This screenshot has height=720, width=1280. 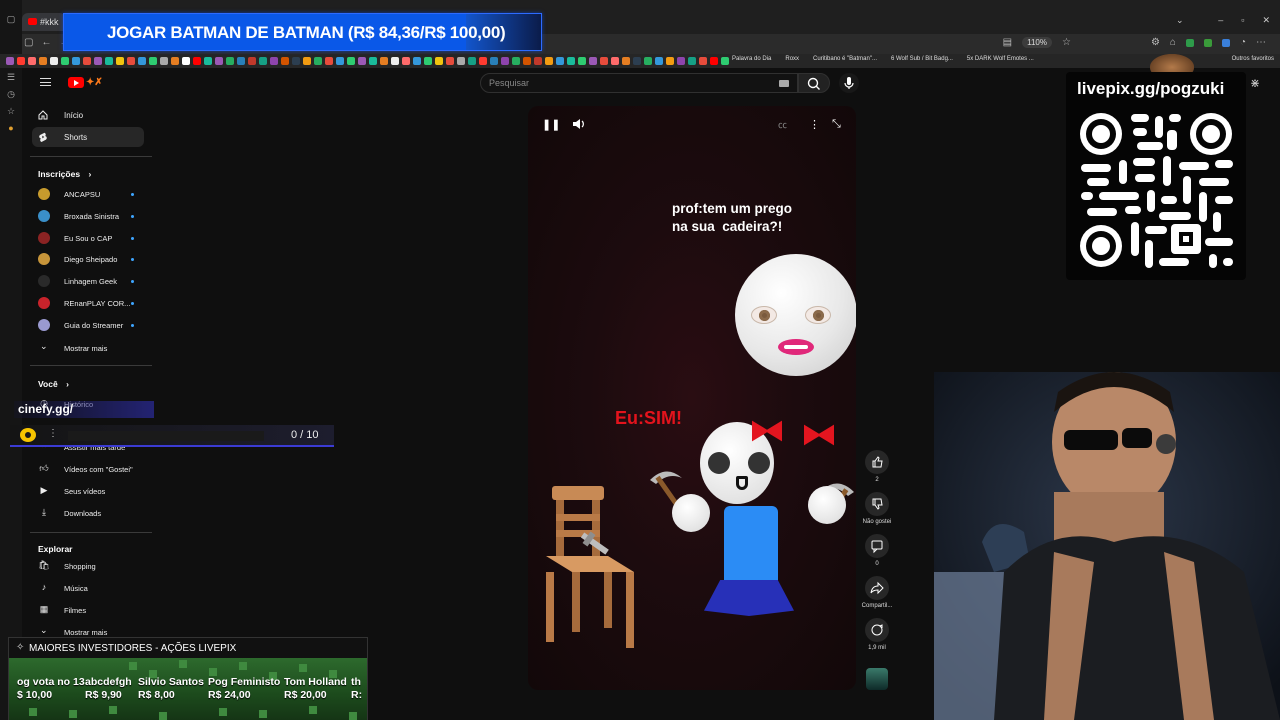 What do you see at coordinates (1007, 42) in the screenshot?
I see `reader-icon: ▤` at bounding box center [1007, 42].